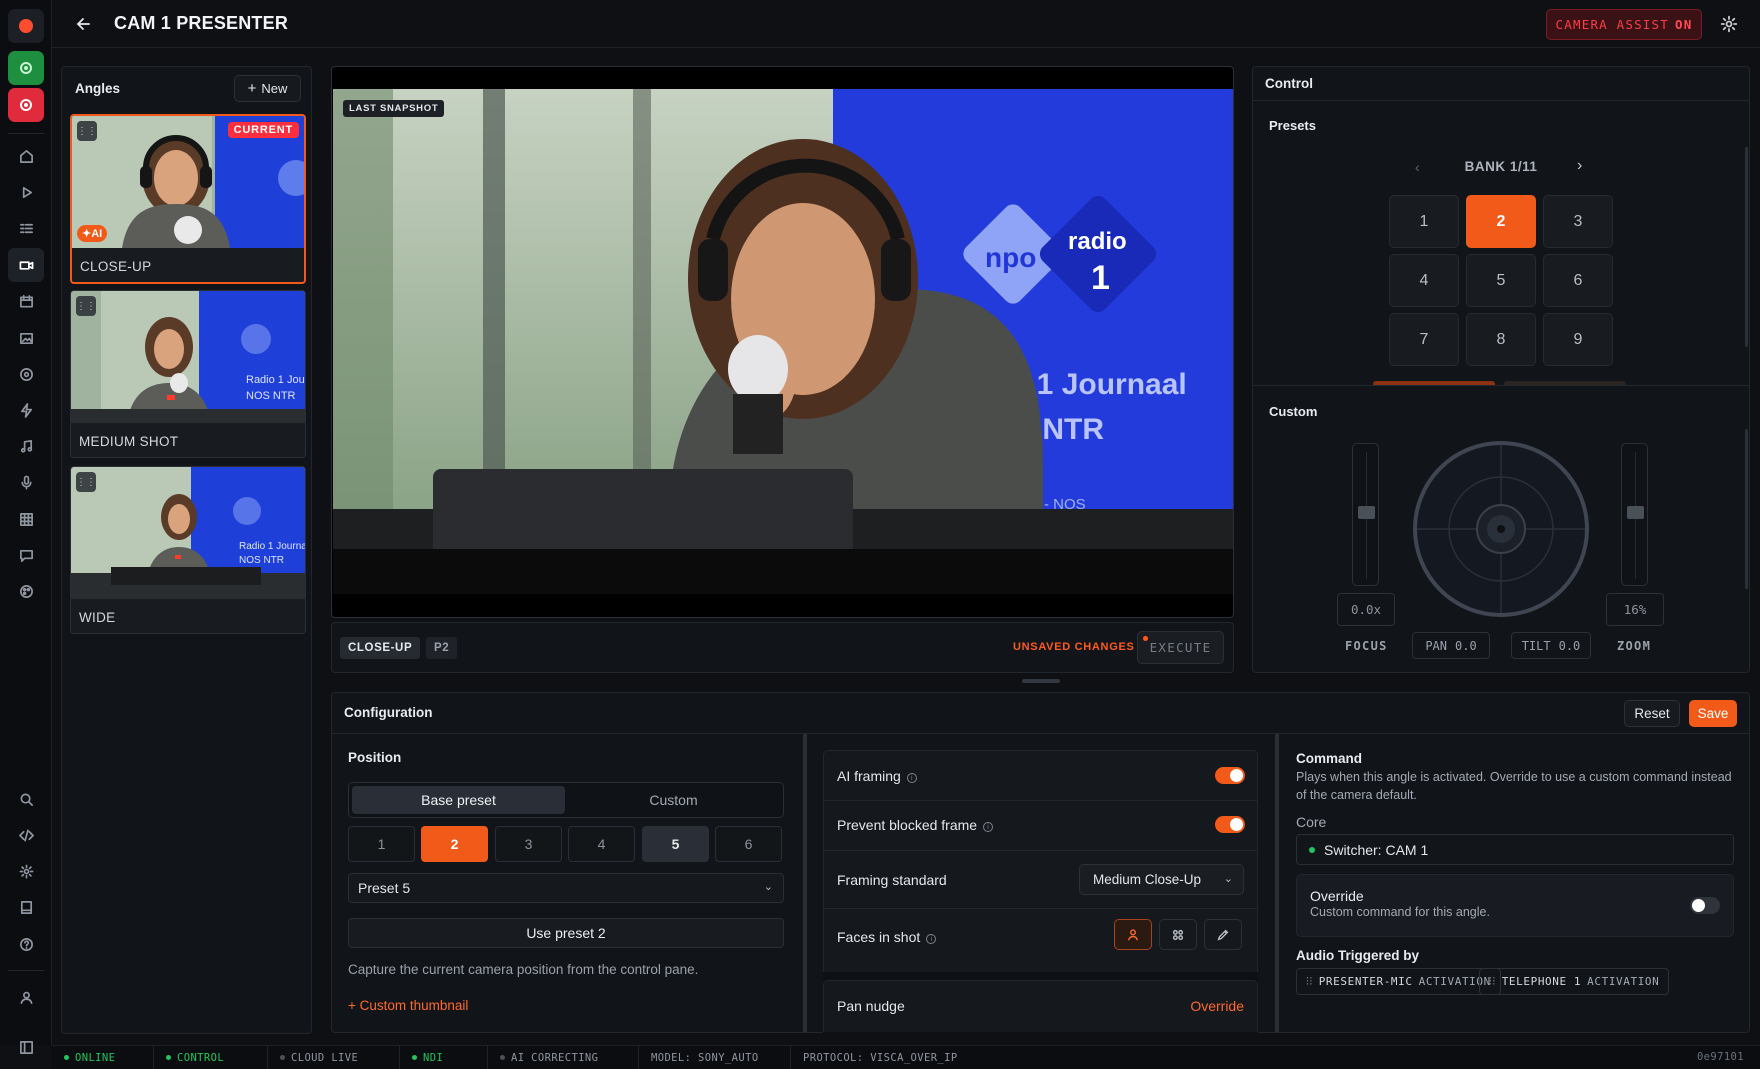 This screenshot has height=1069, width=1760. What do you see at coordinates (1133, 934) in the screenshot?
I see `single-face-icon` at bounding box center [1133, 934].